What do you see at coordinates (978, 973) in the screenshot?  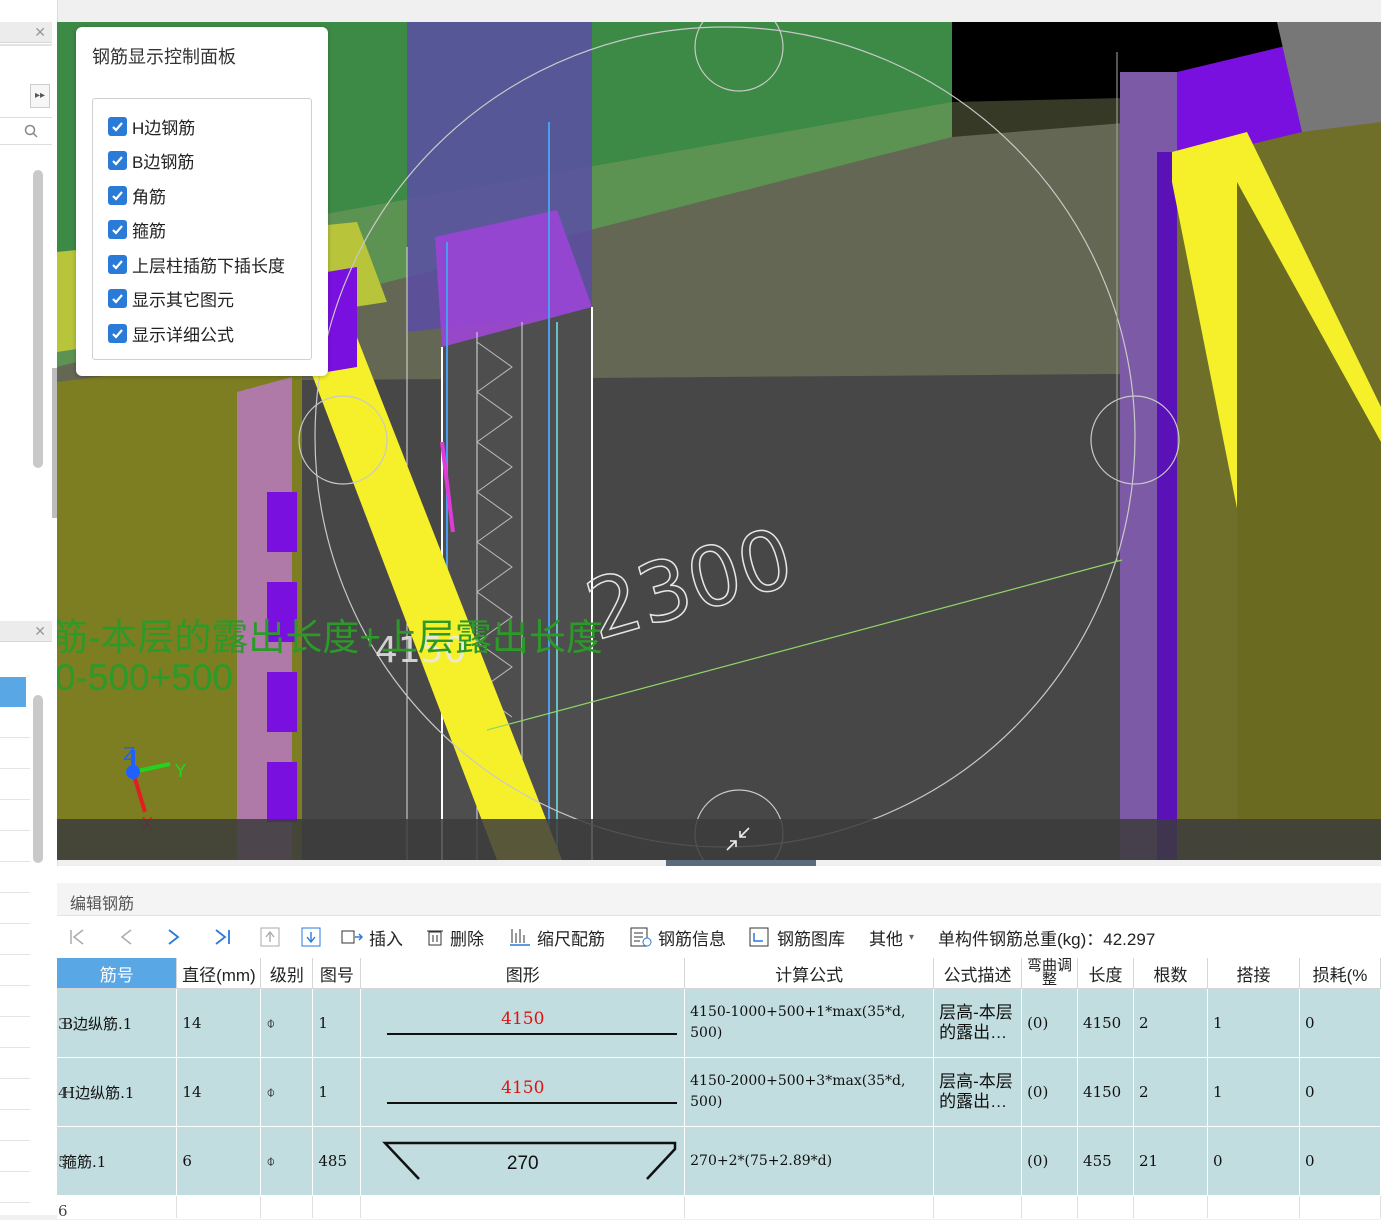 I see `col-formula-desc: 公式描述` at bounding box center [978, 973].